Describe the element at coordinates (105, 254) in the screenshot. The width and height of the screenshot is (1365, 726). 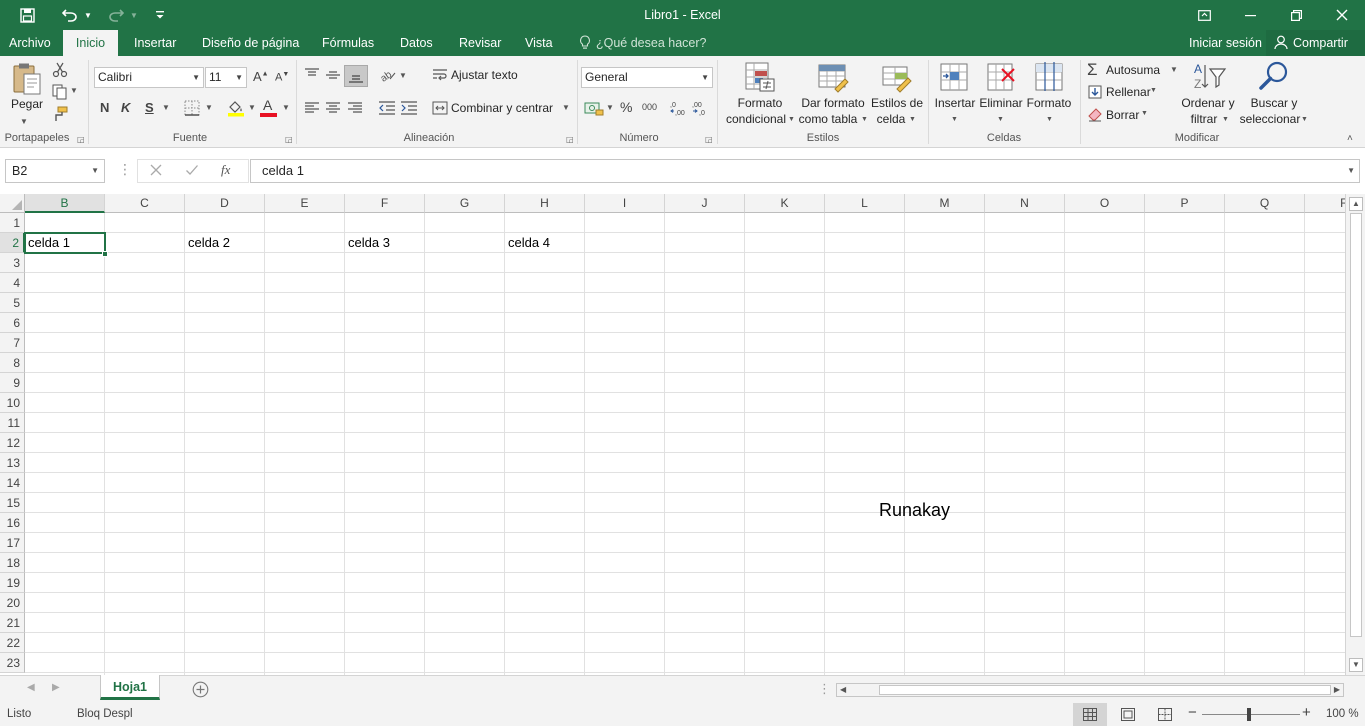
I see `fill-handle` at that location.